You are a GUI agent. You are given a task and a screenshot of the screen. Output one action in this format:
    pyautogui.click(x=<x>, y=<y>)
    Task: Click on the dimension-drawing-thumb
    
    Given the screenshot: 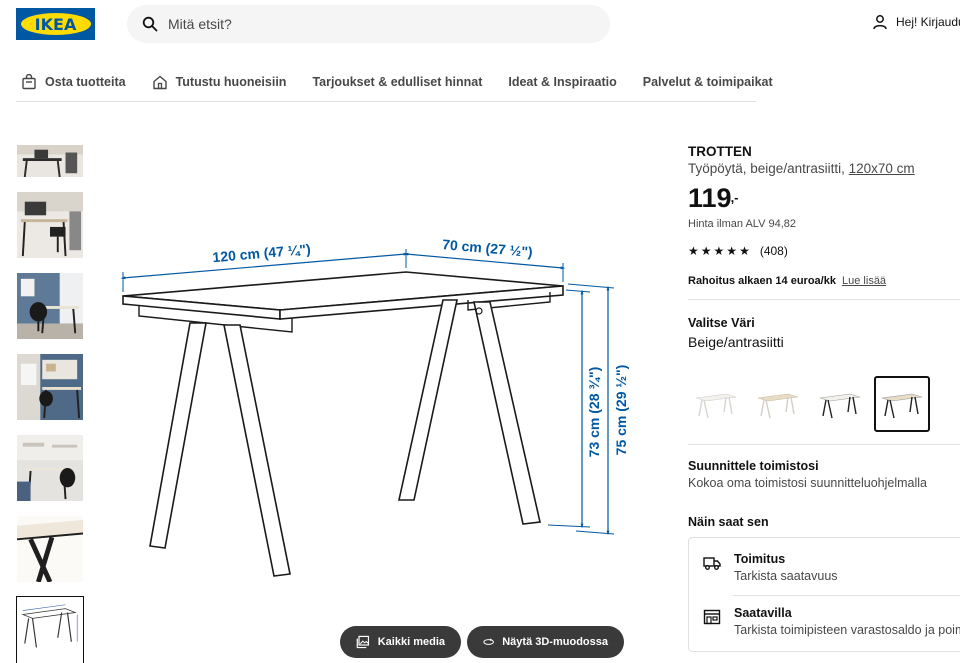 What is the action you would take?
    pyautogui.click(x=50, y=630)
    